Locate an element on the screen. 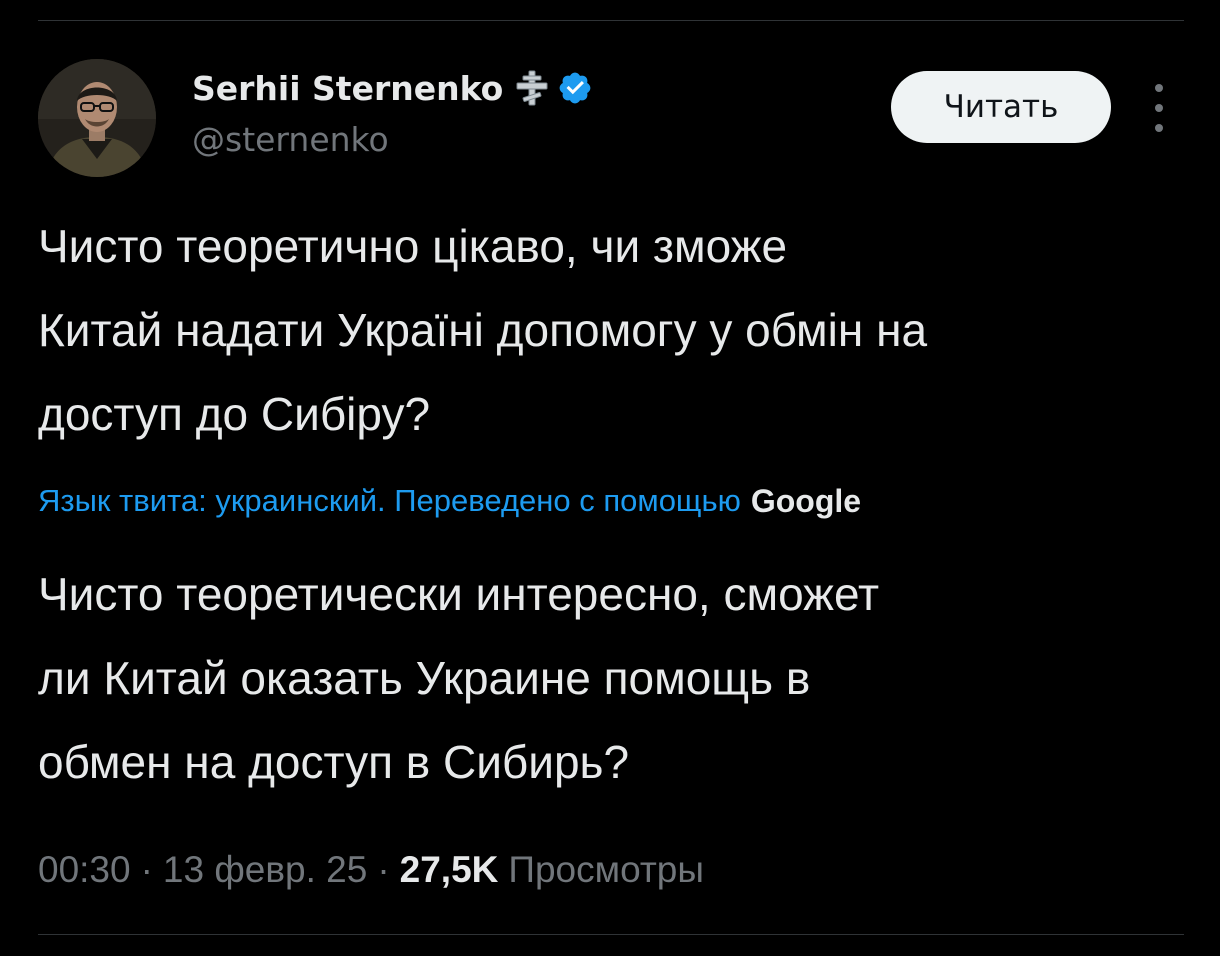 The image size is (1220, 956). author-name-row: Serhii Sternenko is located at coordinates (392, 88).